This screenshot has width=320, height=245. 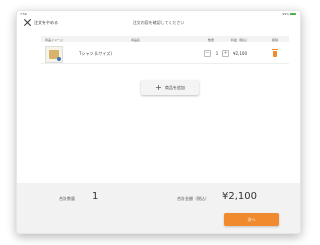 I want to click on column-header-price: 料金（税込）, so click(x=240, y=39).